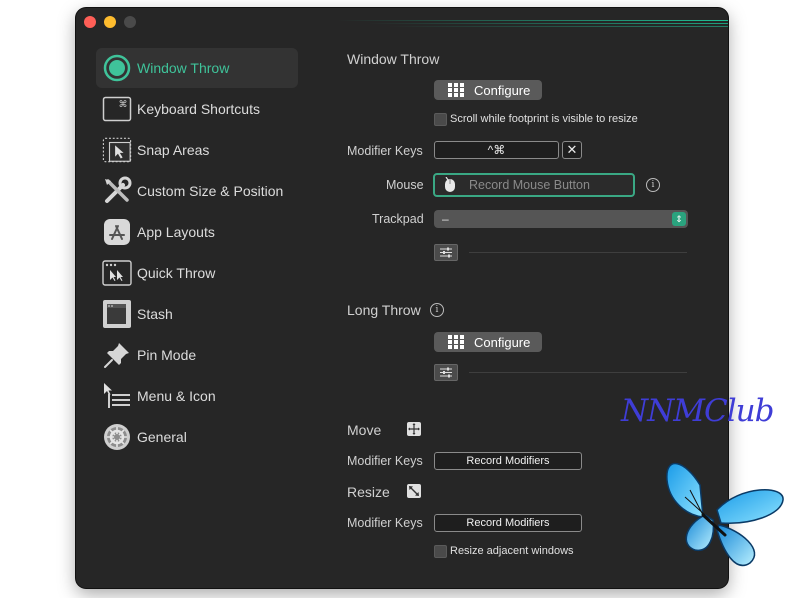  Describe the element at coordinates (176, 232) in the screenshot. I see `sidebar-item-label: App Layouts` at that location.